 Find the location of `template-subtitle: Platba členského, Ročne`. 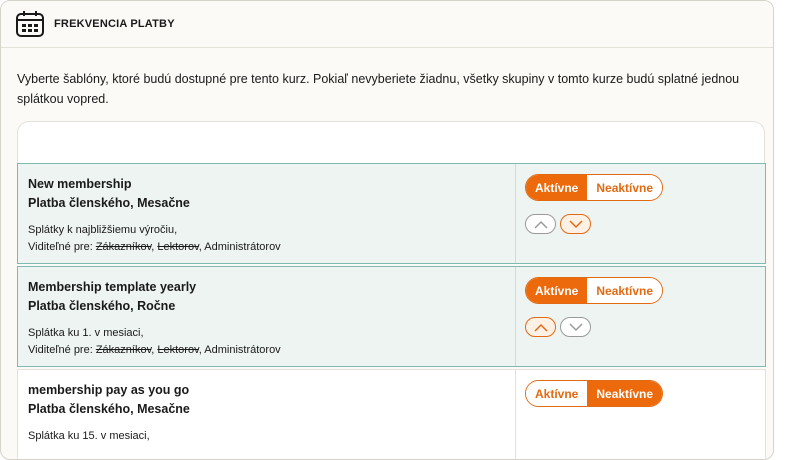

template-subtitle: Platba členského, Ročne is located at coordinates (102, 306).